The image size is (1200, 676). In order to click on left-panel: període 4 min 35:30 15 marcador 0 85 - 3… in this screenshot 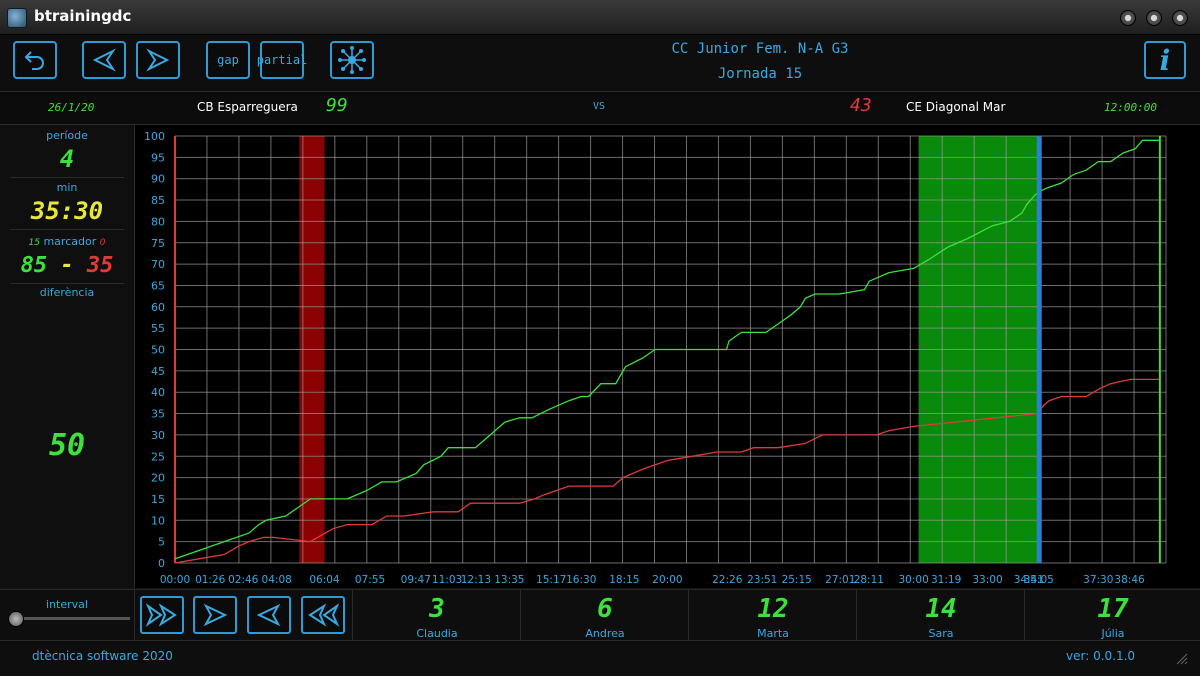, I will do `click(67, 356)`.